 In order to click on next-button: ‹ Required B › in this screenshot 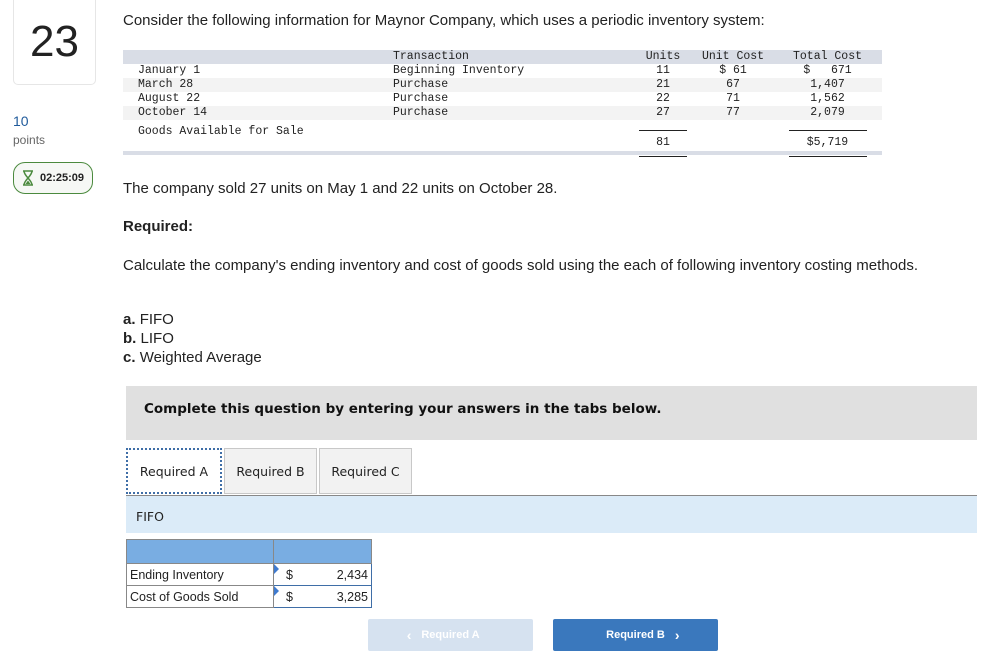, I will do `click(635, 635)`.